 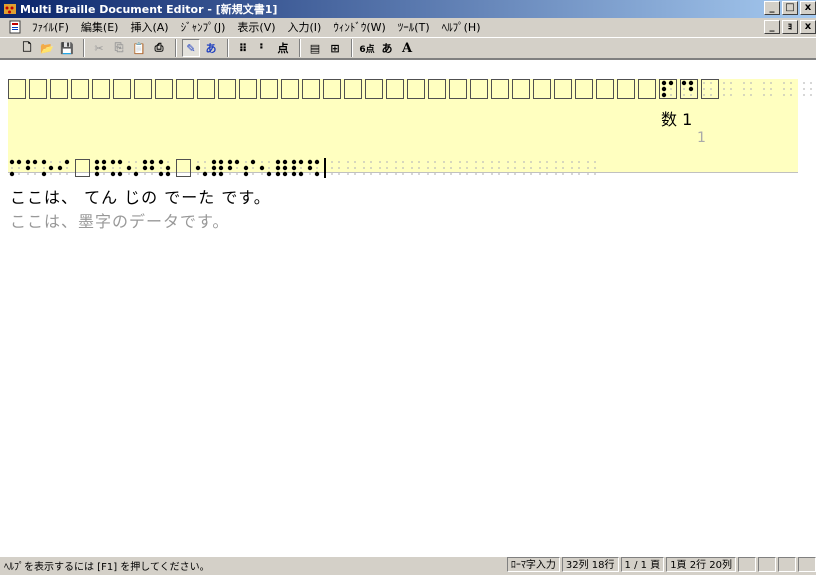 I want to click on paste-icon: 📋, so click(x=139, y=48).